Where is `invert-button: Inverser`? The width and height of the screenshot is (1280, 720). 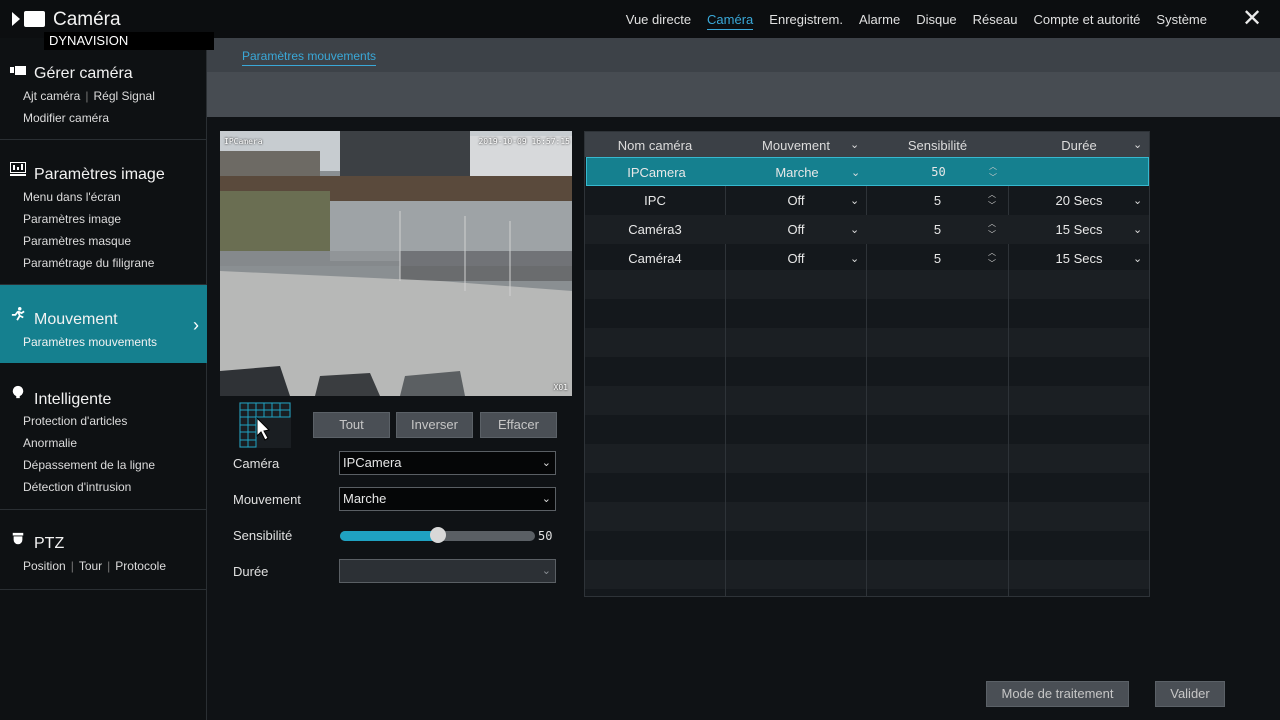
invert-button: Inverser is located at coordinates (434, 425).